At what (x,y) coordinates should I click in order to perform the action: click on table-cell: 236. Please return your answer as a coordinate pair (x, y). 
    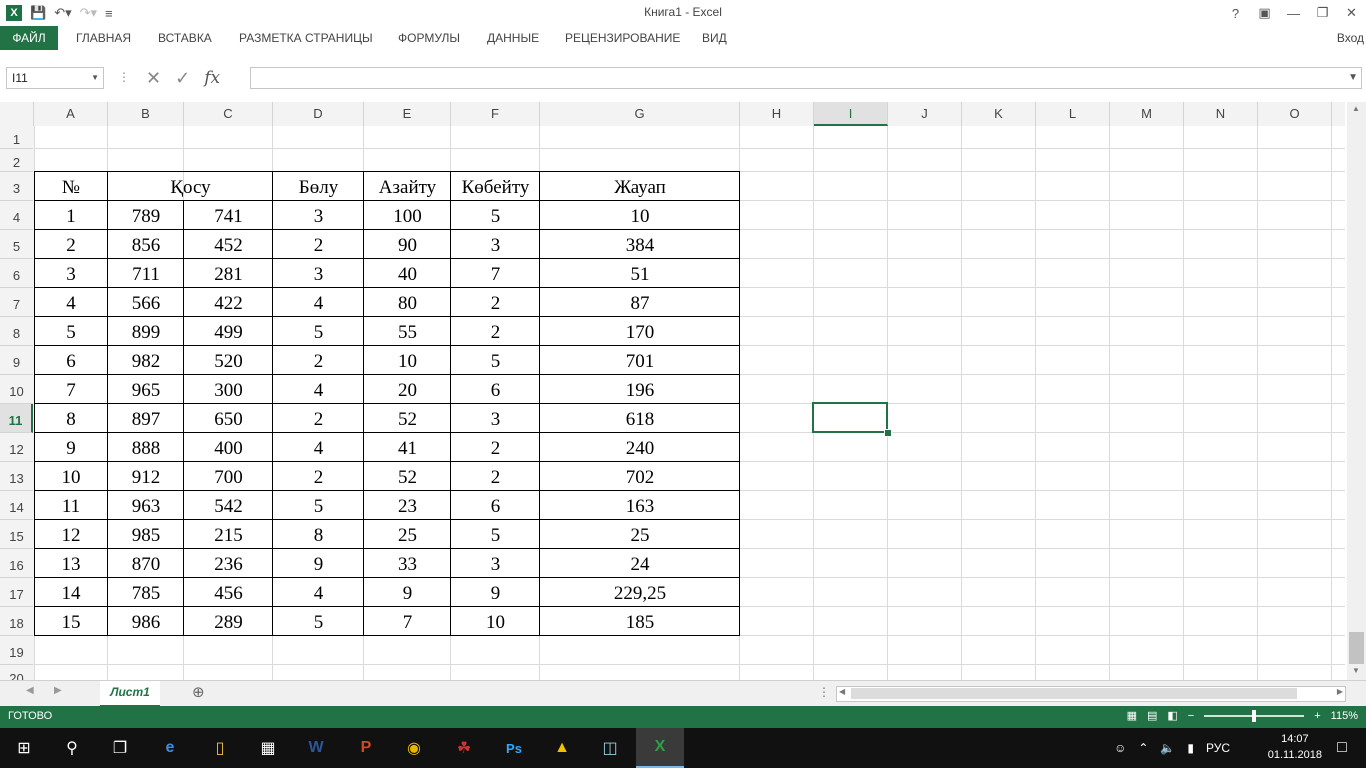
    Looking at the image, I should click on (228, 563).